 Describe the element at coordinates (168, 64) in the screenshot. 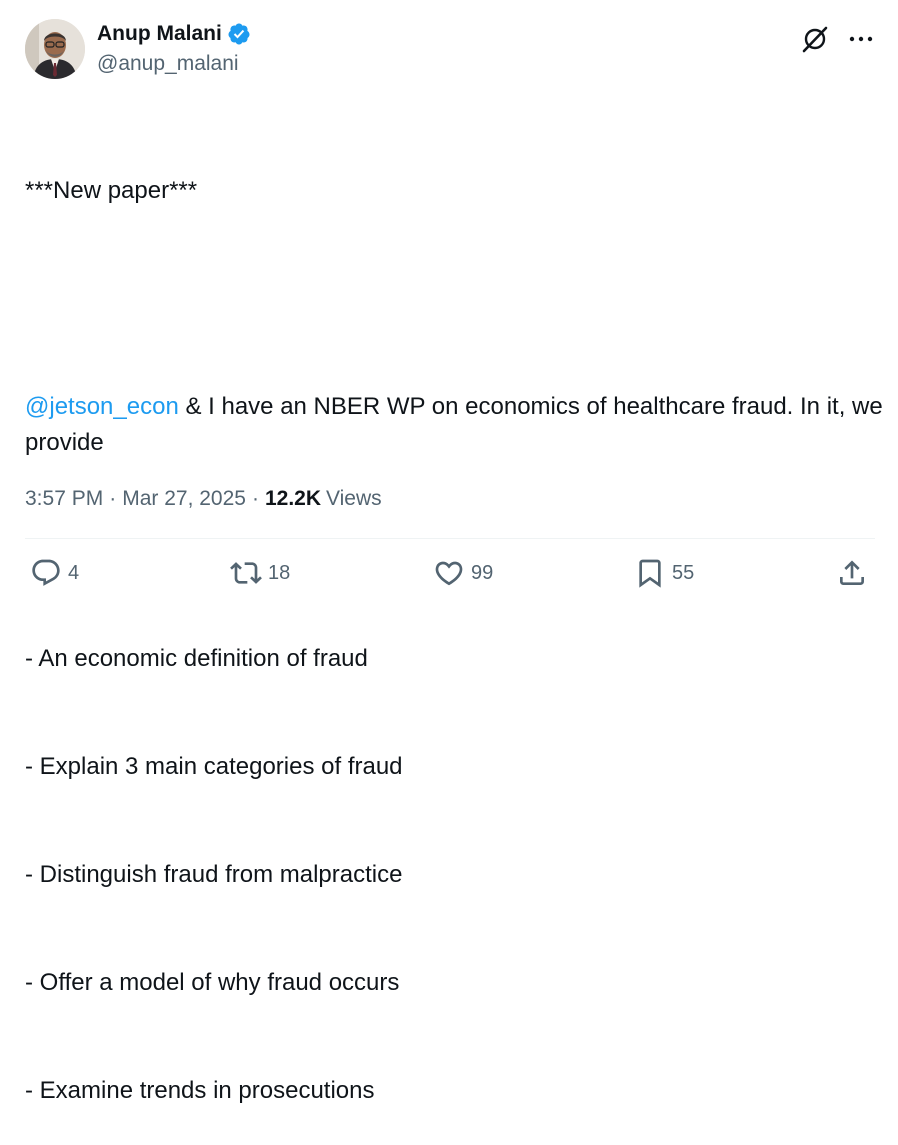

I see `author-handle: @anup_malani` at that location.